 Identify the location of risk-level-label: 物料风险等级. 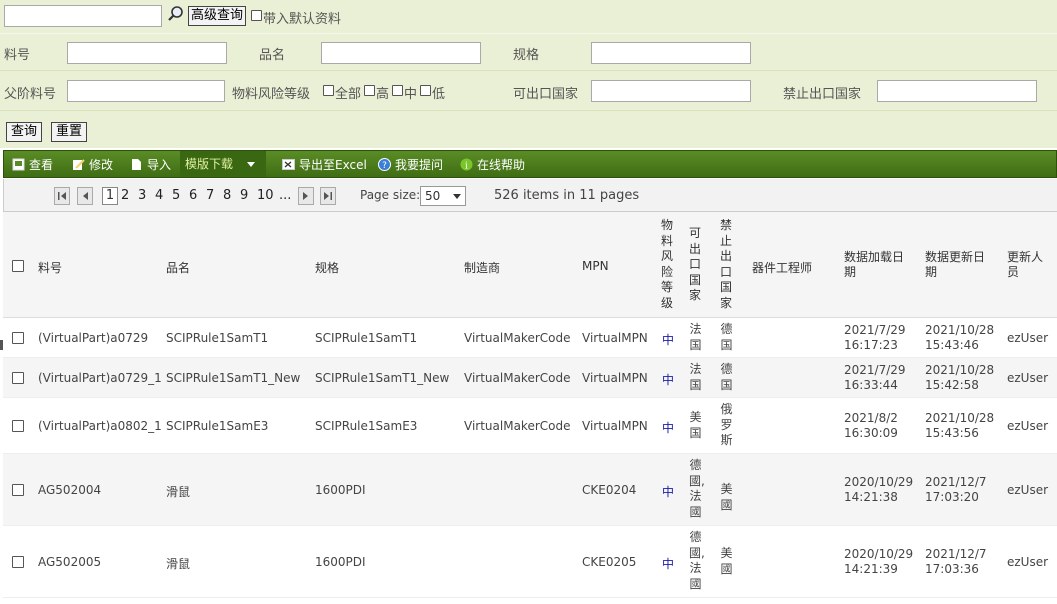
(271, 94).